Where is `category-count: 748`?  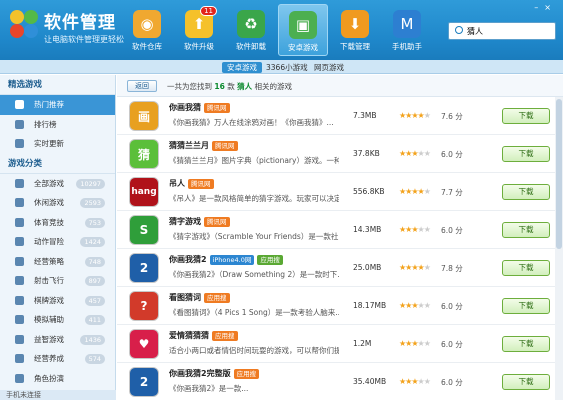 category-count: 748 is located at coordinates (94, 261).